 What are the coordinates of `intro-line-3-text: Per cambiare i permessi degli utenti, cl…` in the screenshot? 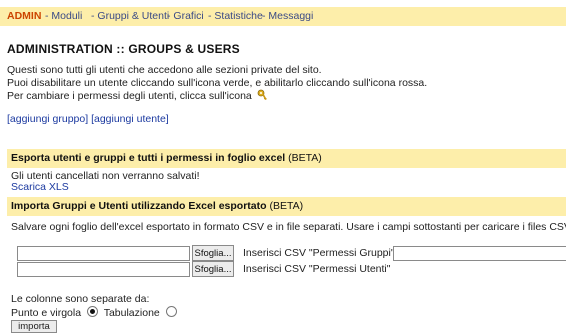 It's located at (129, 96).